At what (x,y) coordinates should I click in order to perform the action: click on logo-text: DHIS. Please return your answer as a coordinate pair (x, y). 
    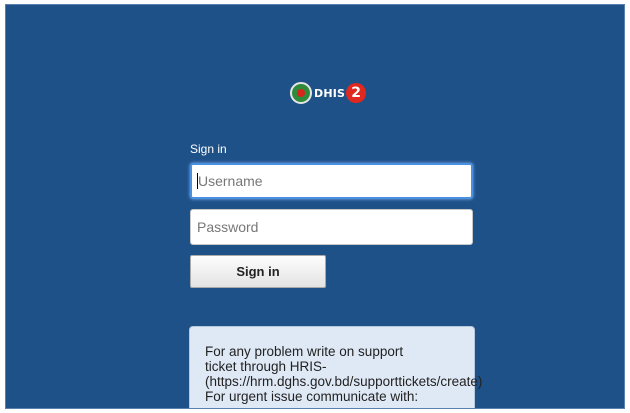
    Looking at the image, I should click on (330, 93).